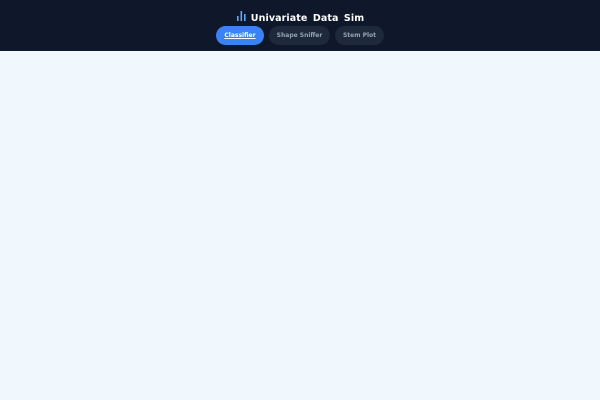 The height and width of the screenshot is (400, 600). I want to click on tab-classifier: Classifier, so click(240, 35).